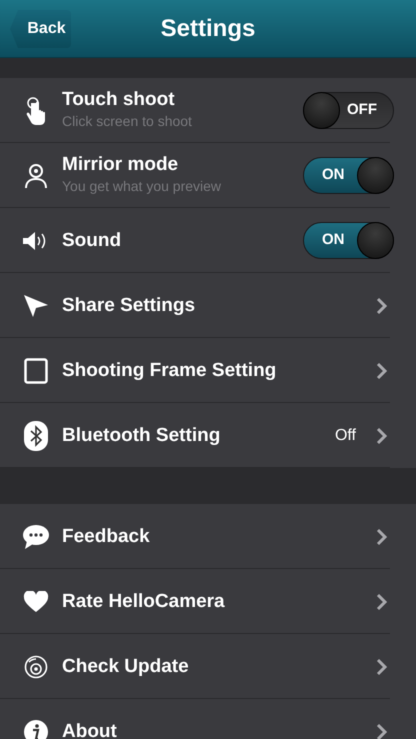 Image resolution: width=416 pixels, height=739 pixels. Describe the element at coordinates (219, 729) in the screenshot. I see `setting-title: About` at that location.